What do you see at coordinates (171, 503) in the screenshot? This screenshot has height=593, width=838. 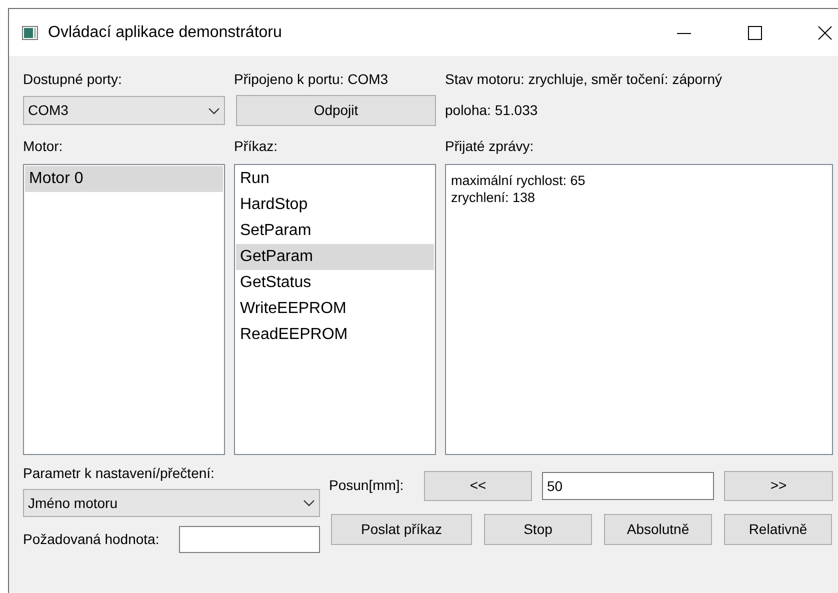 I see `parameter-dropdown: Jméno motoru` at bounding box center [171, 503].